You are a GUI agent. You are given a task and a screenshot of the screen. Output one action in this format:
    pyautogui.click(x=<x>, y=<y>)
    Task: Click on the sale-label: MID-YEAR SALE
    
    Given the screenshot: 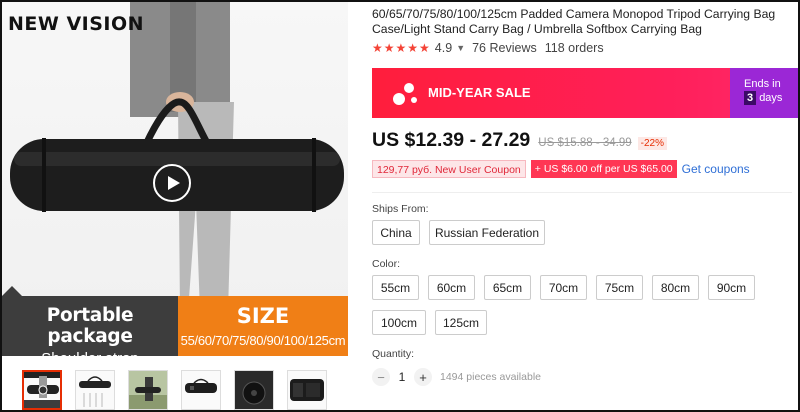 What is the action you would take?
    pyautogui.click(x=479, y=92)
    